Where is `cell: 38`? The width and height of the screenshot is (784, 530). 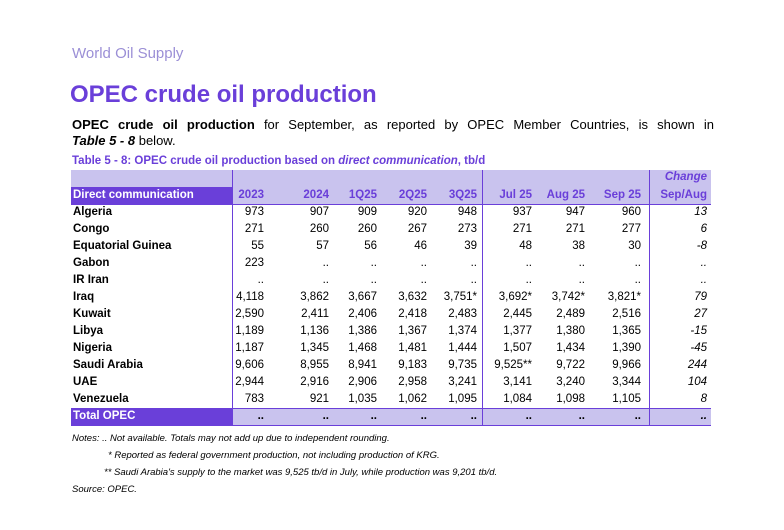 cell: 38 is located at coordinates (578, 246).